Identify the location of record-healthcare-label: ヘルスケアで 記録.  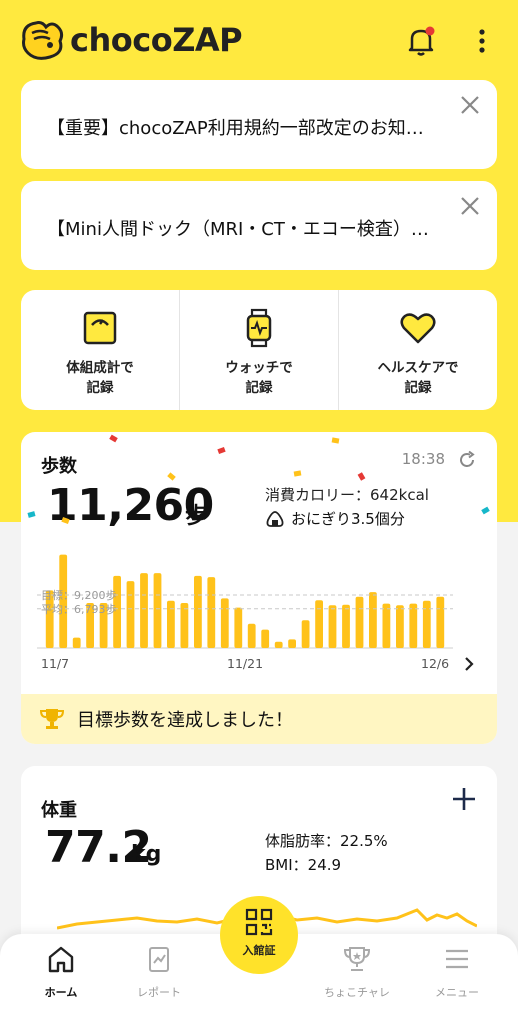
(418, 378).